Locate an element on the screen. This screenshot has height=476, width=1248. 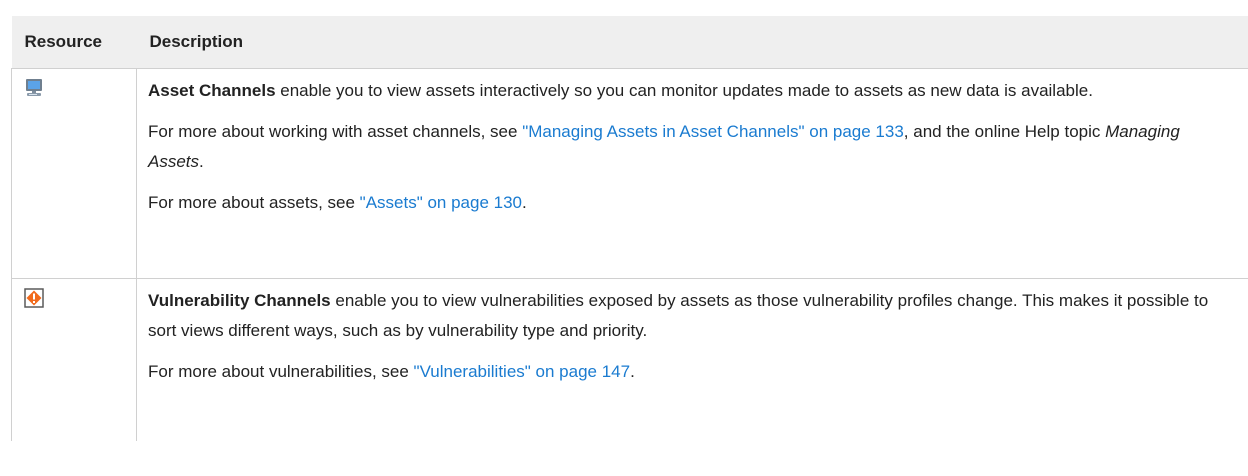
asset-channels-term: Asset Channels is located at coordinates (212, 90).